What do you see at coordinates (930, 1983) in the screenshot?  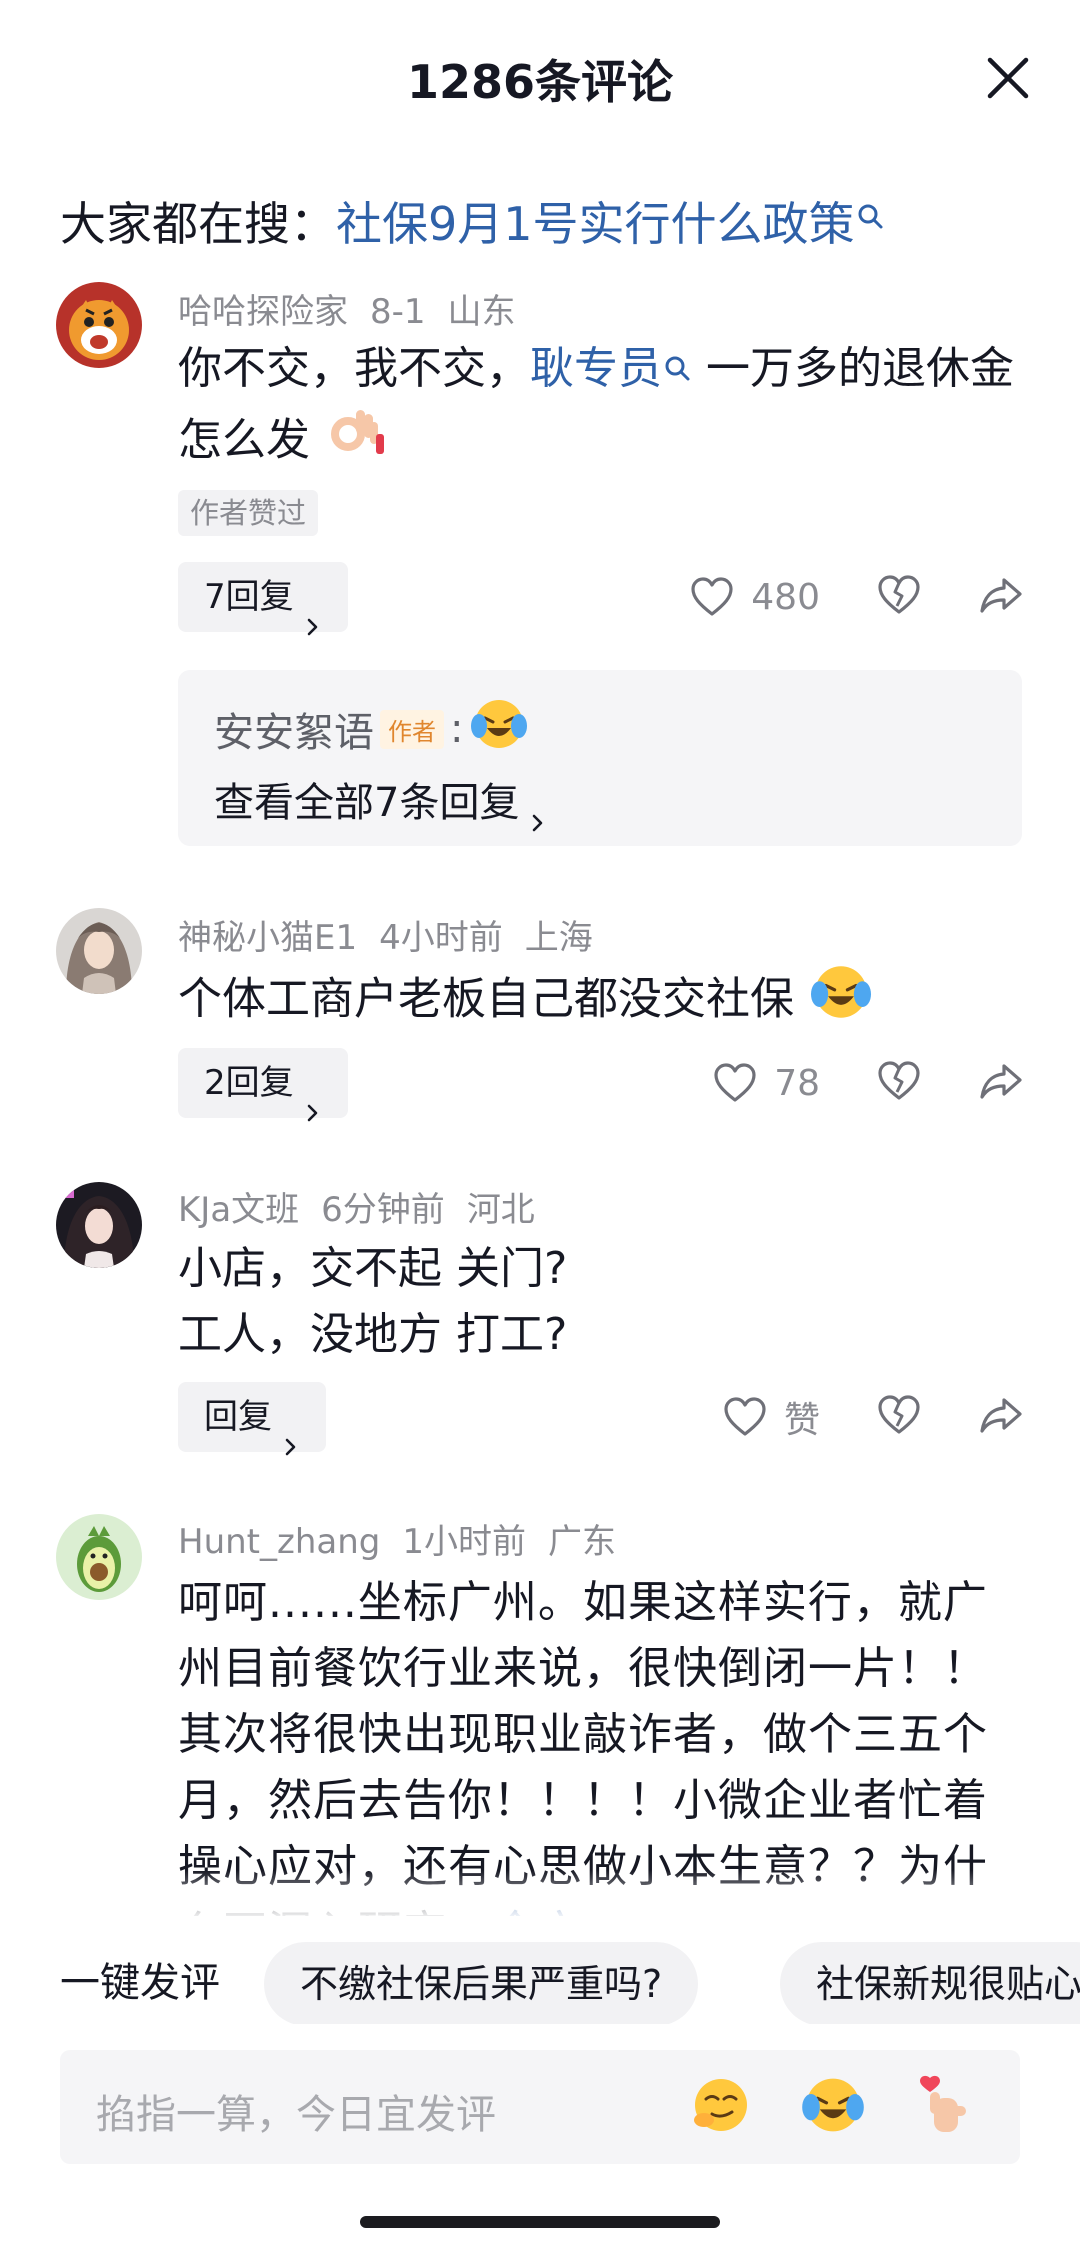 I see `quick-comment-chip: 社保新规很贴心` at bounding box center [930, 1983].